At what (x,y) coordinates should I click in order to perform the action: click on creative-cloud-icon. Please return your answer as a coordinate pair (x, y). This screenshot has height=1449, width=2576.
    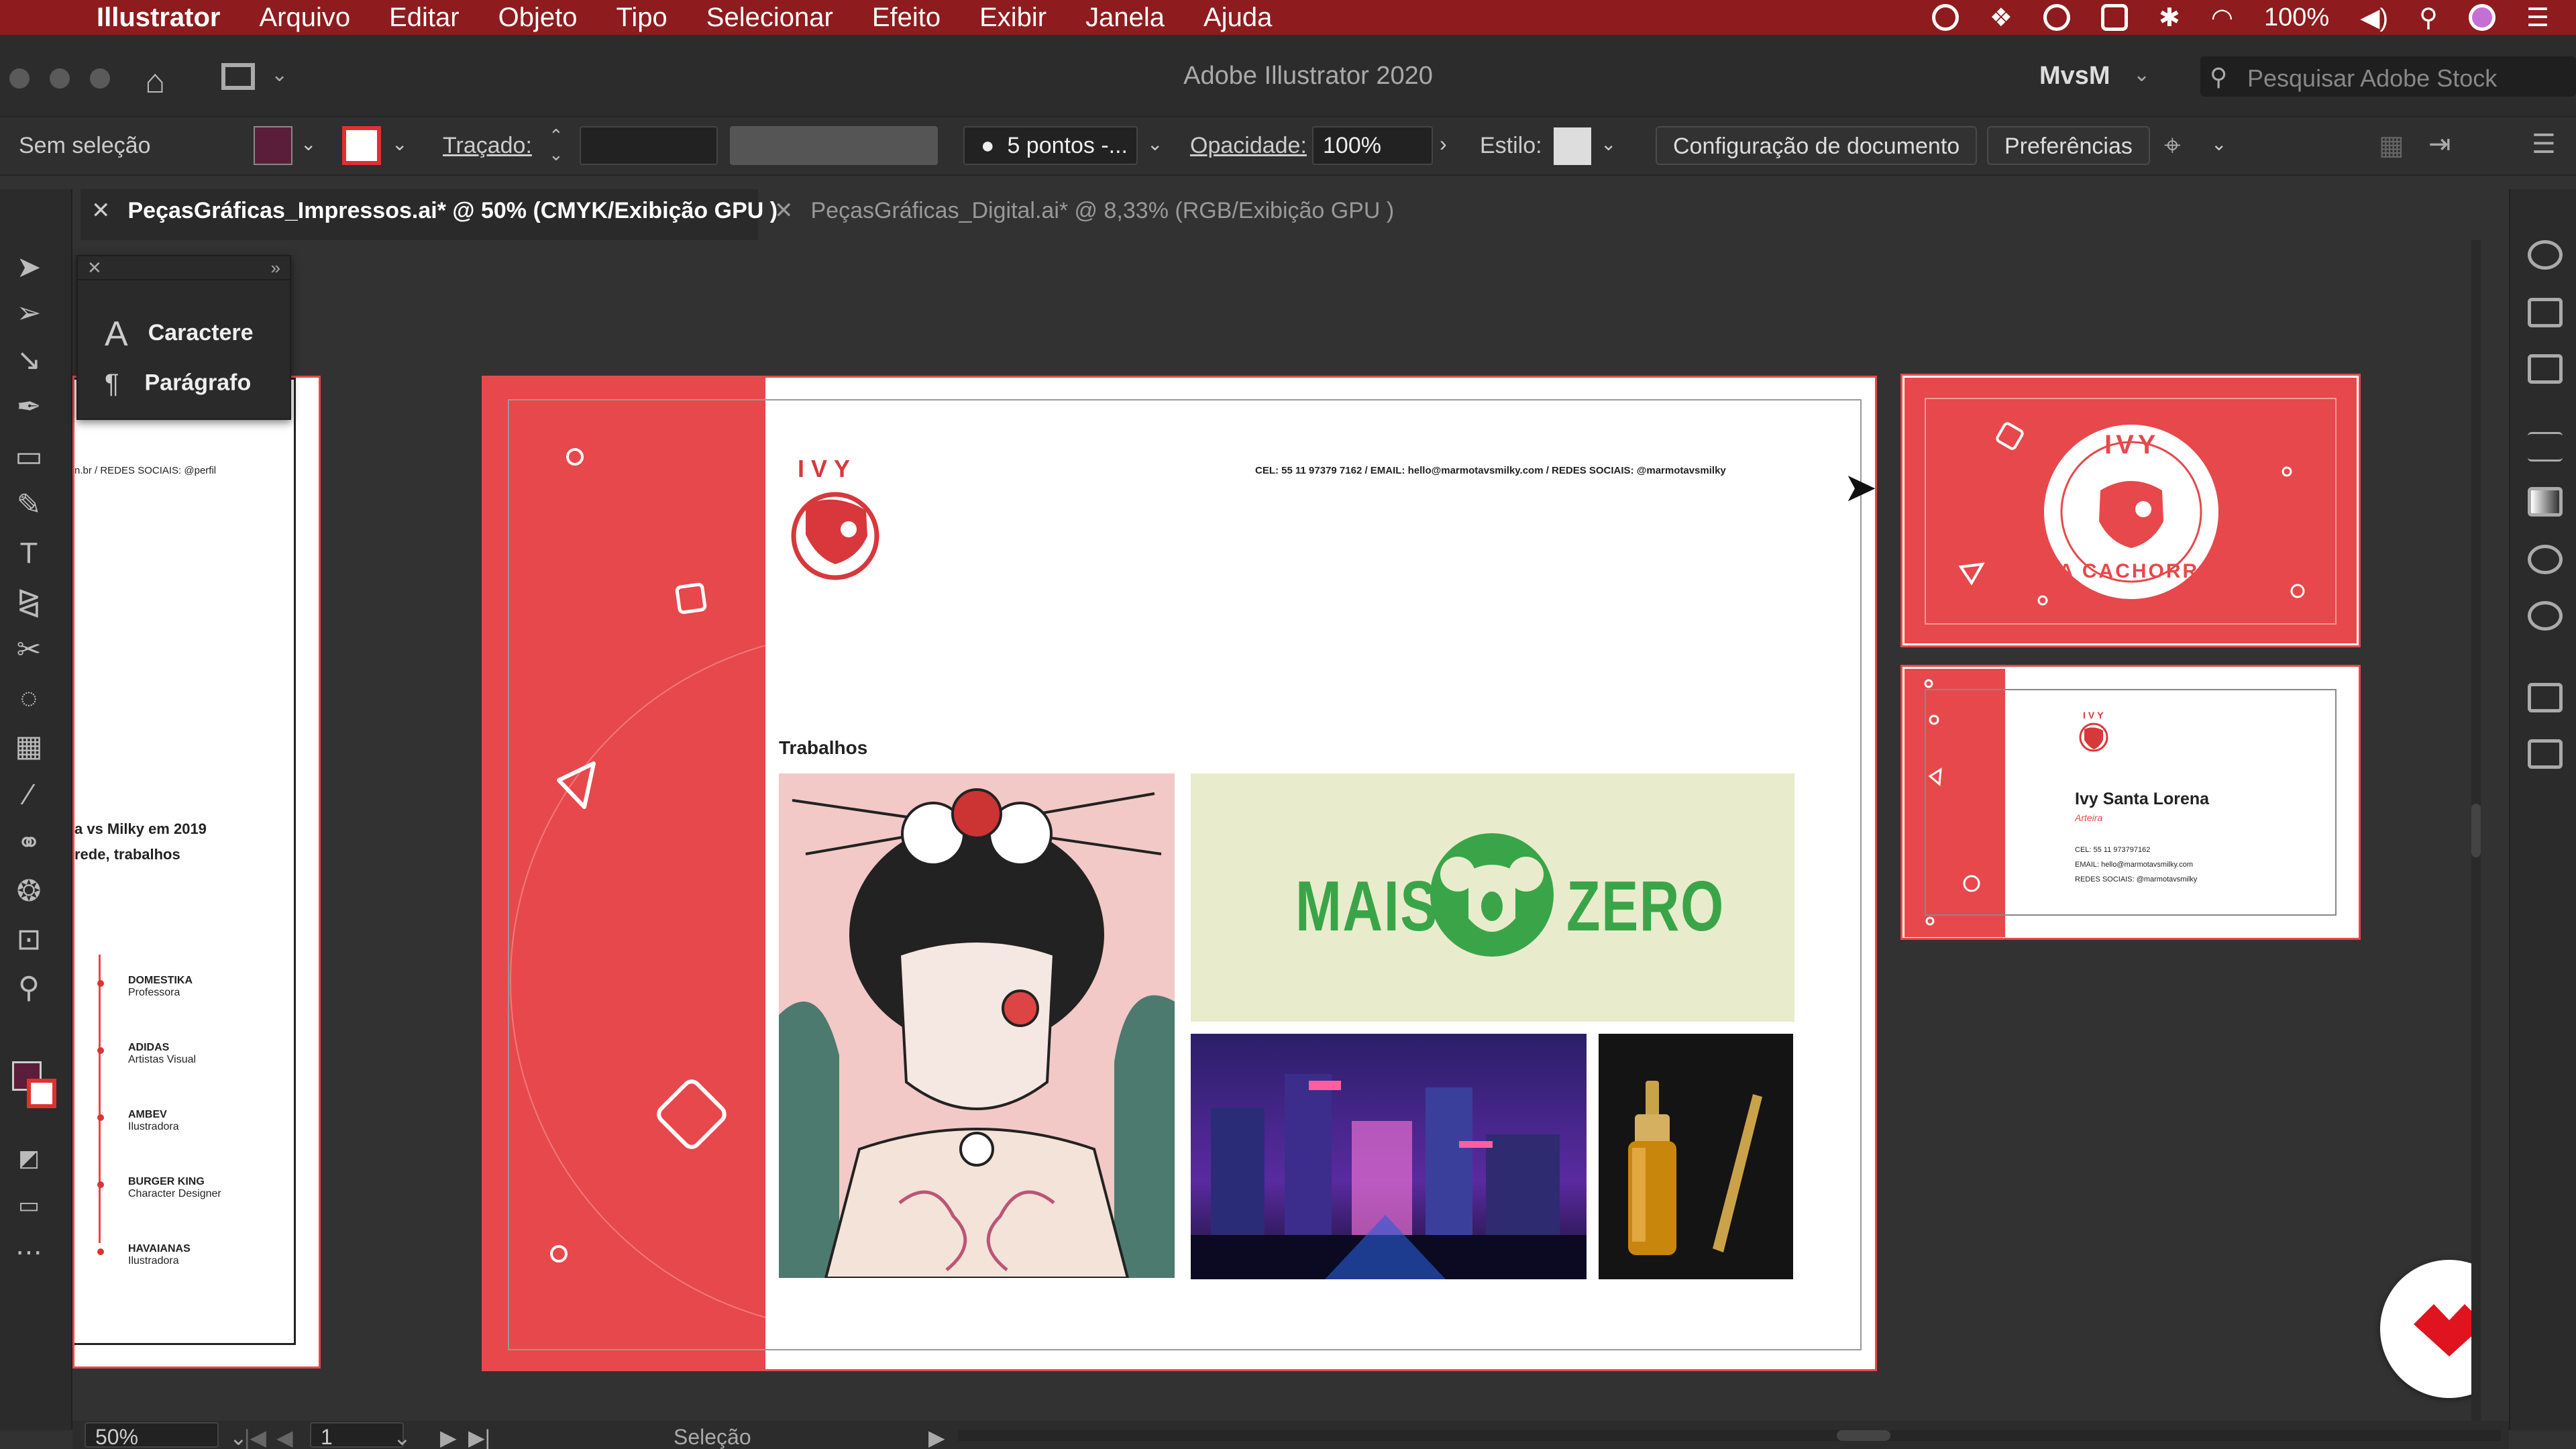
    Looking at the image, I should click on (2056, 17).